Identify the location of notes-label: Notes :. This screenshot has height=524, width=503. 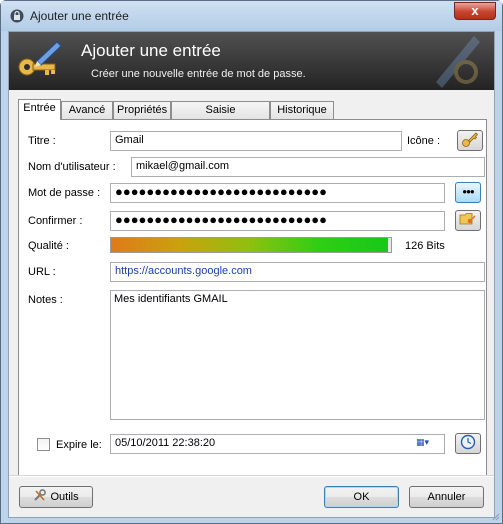
(45, 300).